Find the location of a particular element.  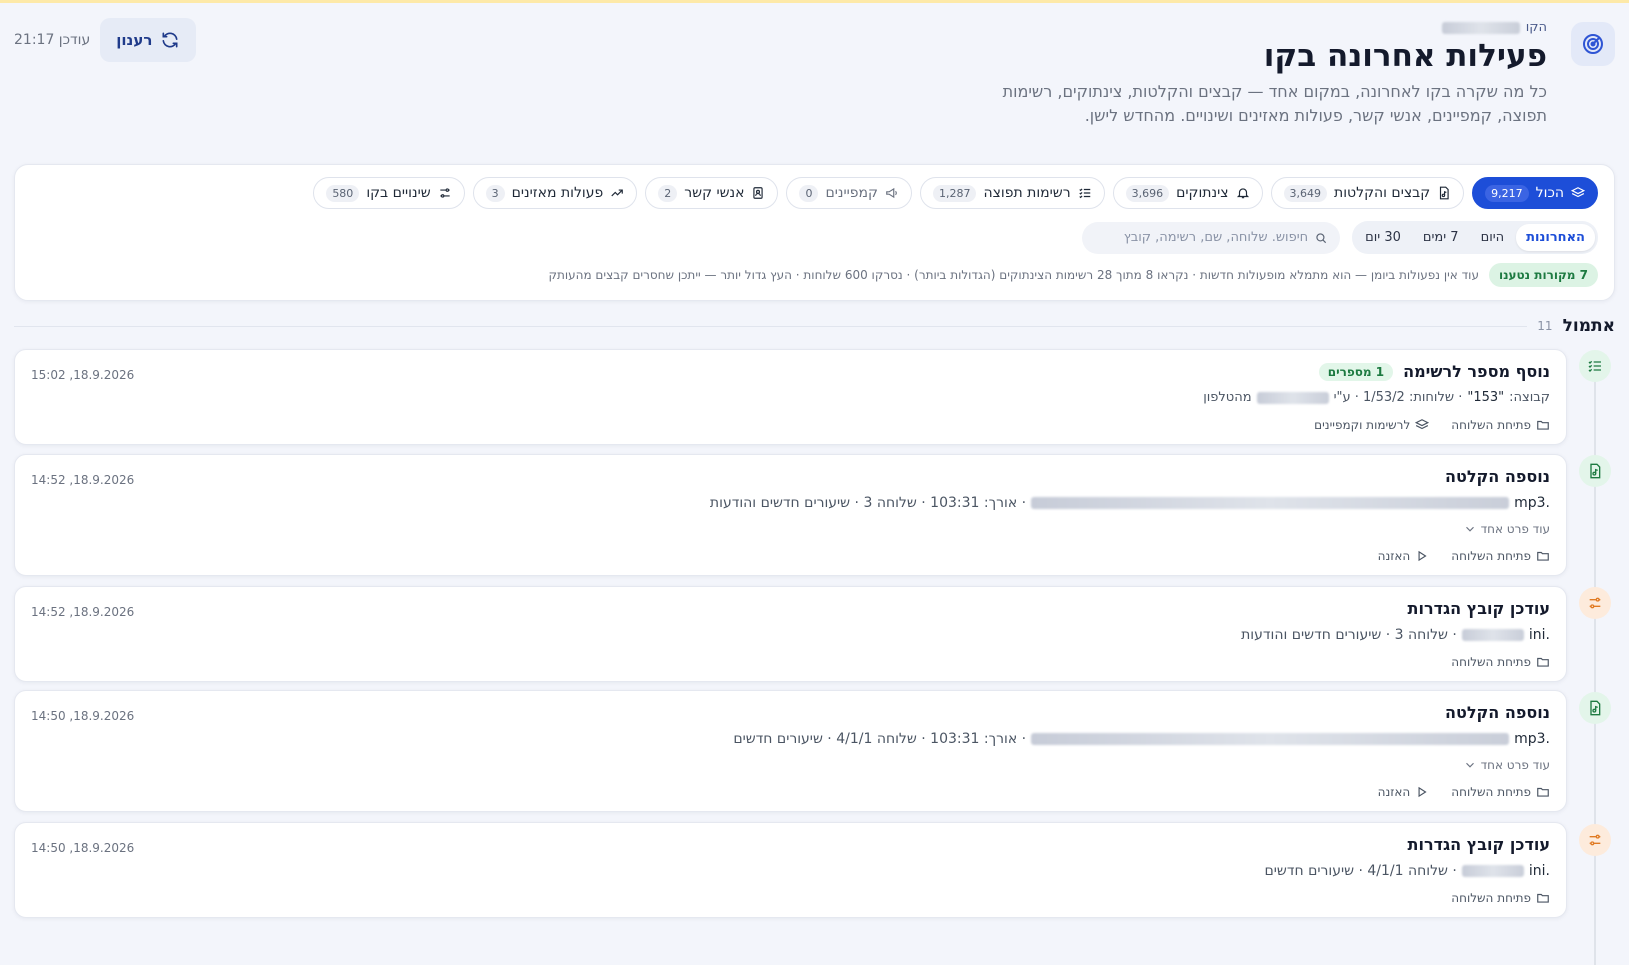

chip-alerts: צינתוקים 3,696 is located at coordinates (1187, 193).